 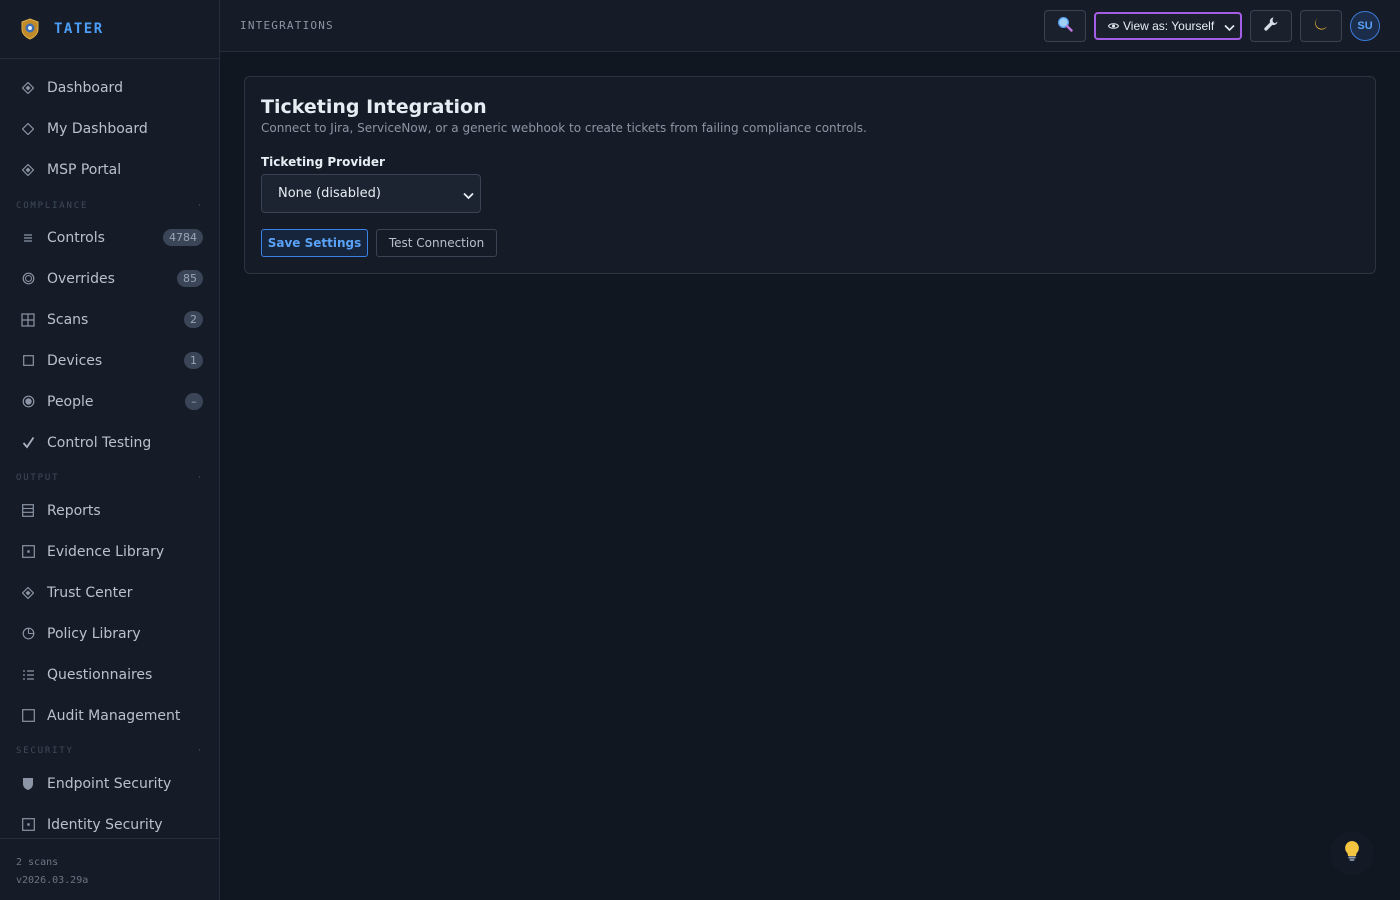 I want to click on section-label-compliance: COMPLIANCE ·, so click(x=110, y=206).